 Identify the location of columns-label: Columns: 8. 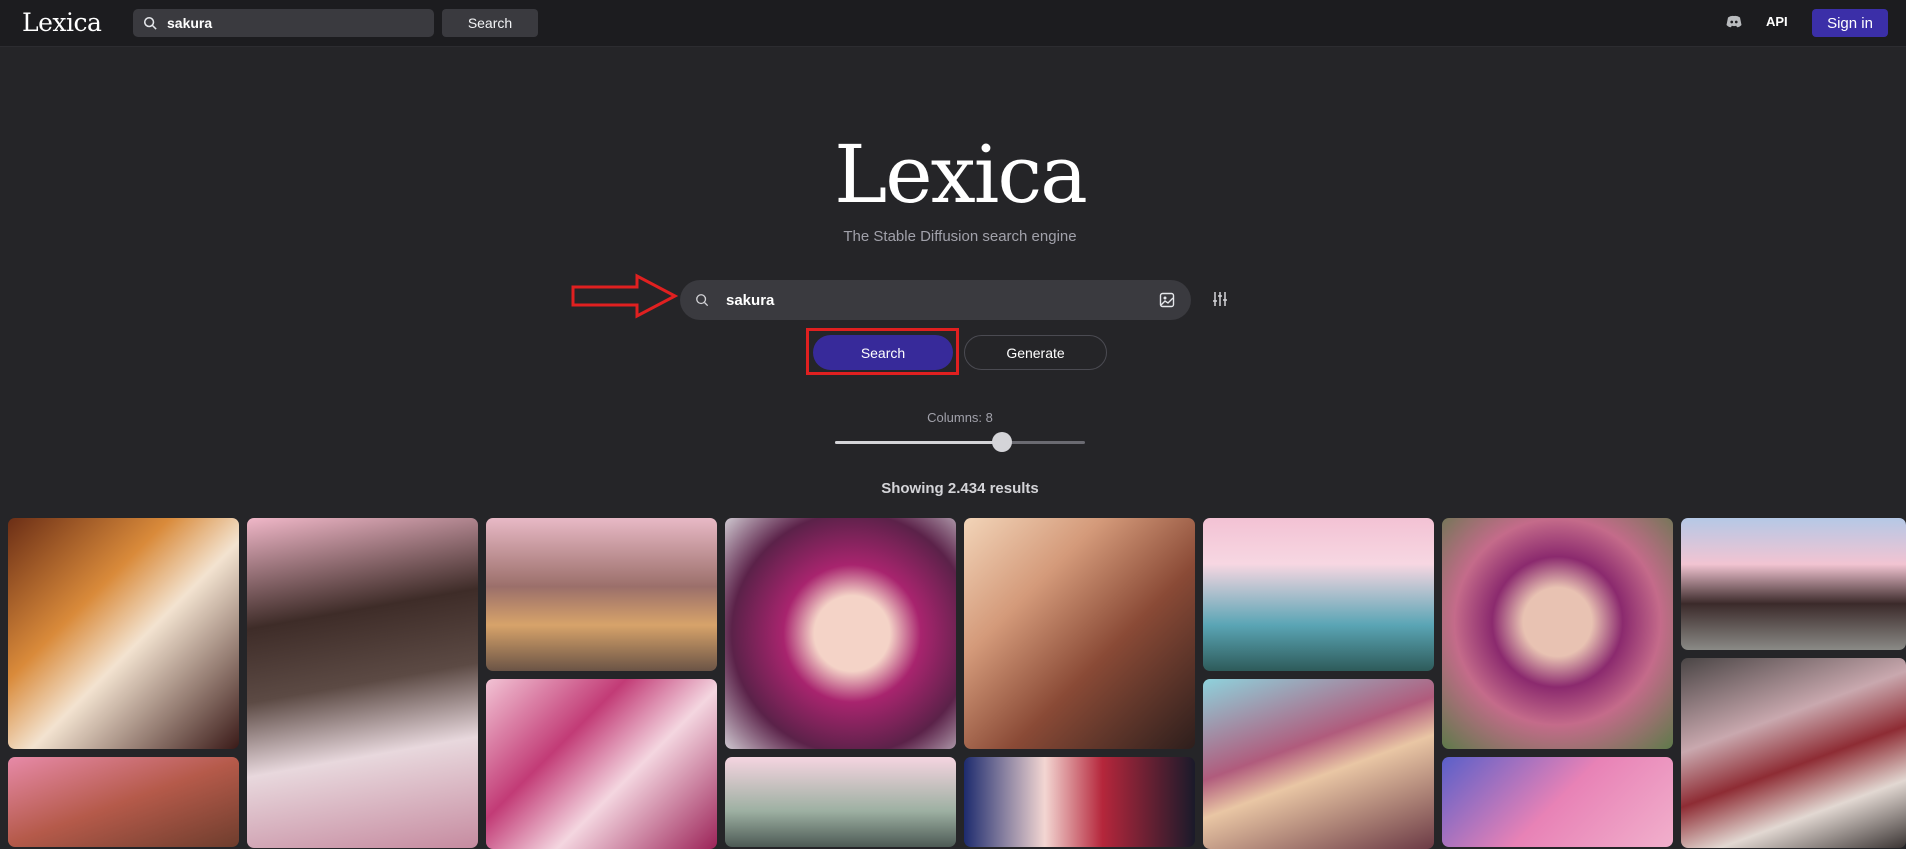
(960, 417).